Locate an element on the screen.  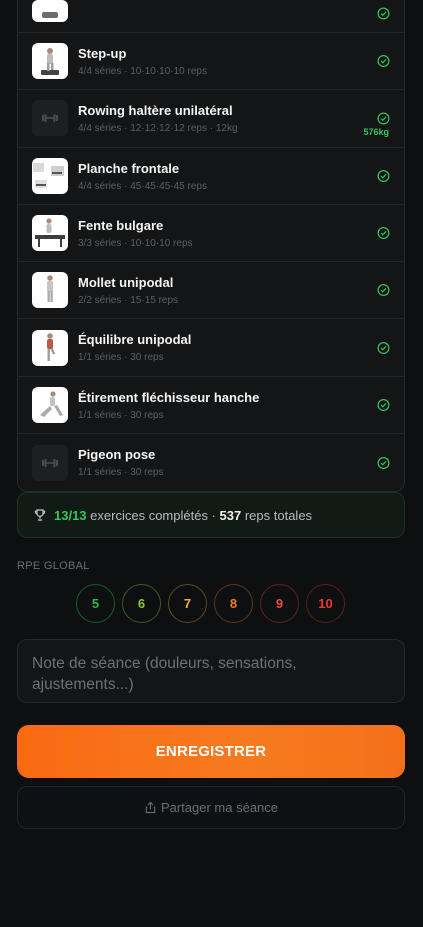
exercise-meta: 4/4 séries · 45·45·45·45 reps is located at coordinates (142, 186).